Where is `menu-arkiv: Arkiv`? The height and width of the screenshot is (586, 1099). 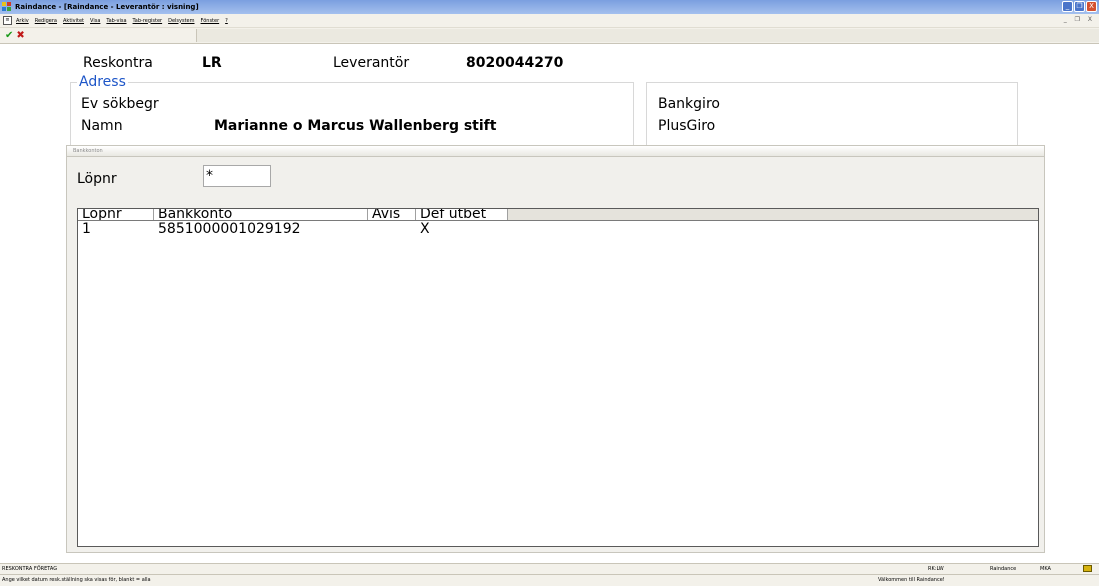
menu-arkiv: Arkiv is located at coordinates (22, 21).